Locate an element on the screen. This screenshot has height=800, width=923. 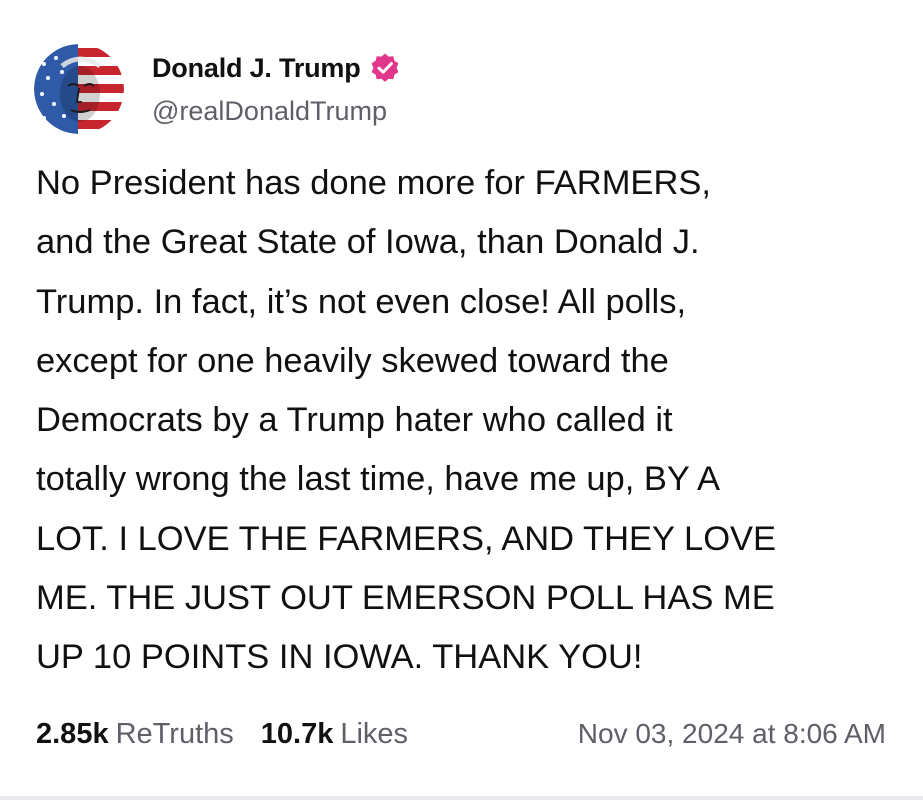
retruths-count: 2.85k is located at coordinates (72, 733).